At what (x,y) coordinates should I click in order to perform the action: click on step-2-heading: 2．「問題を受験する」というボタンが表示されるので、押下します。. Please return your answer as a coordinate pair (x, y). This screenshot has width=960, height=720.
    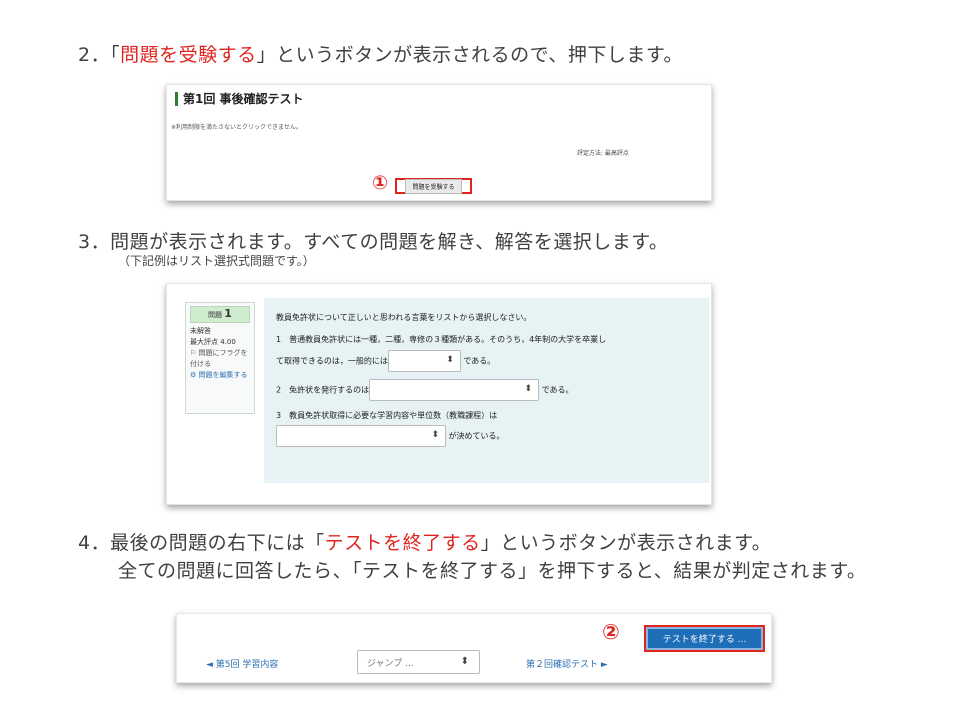
    Looking at the image, I should click on (380, 53).